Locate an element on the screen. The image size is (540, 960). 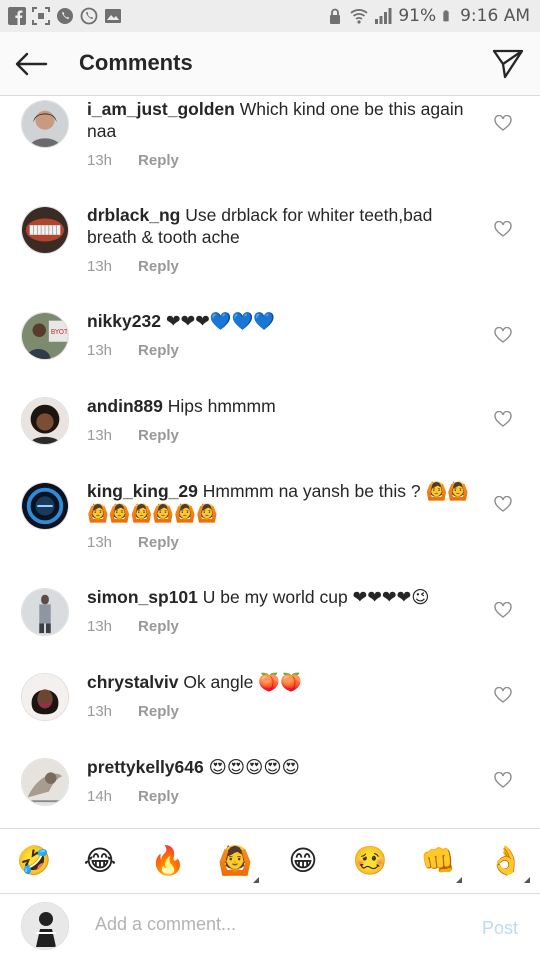
lock-icon is located at coordinates (335, 16).